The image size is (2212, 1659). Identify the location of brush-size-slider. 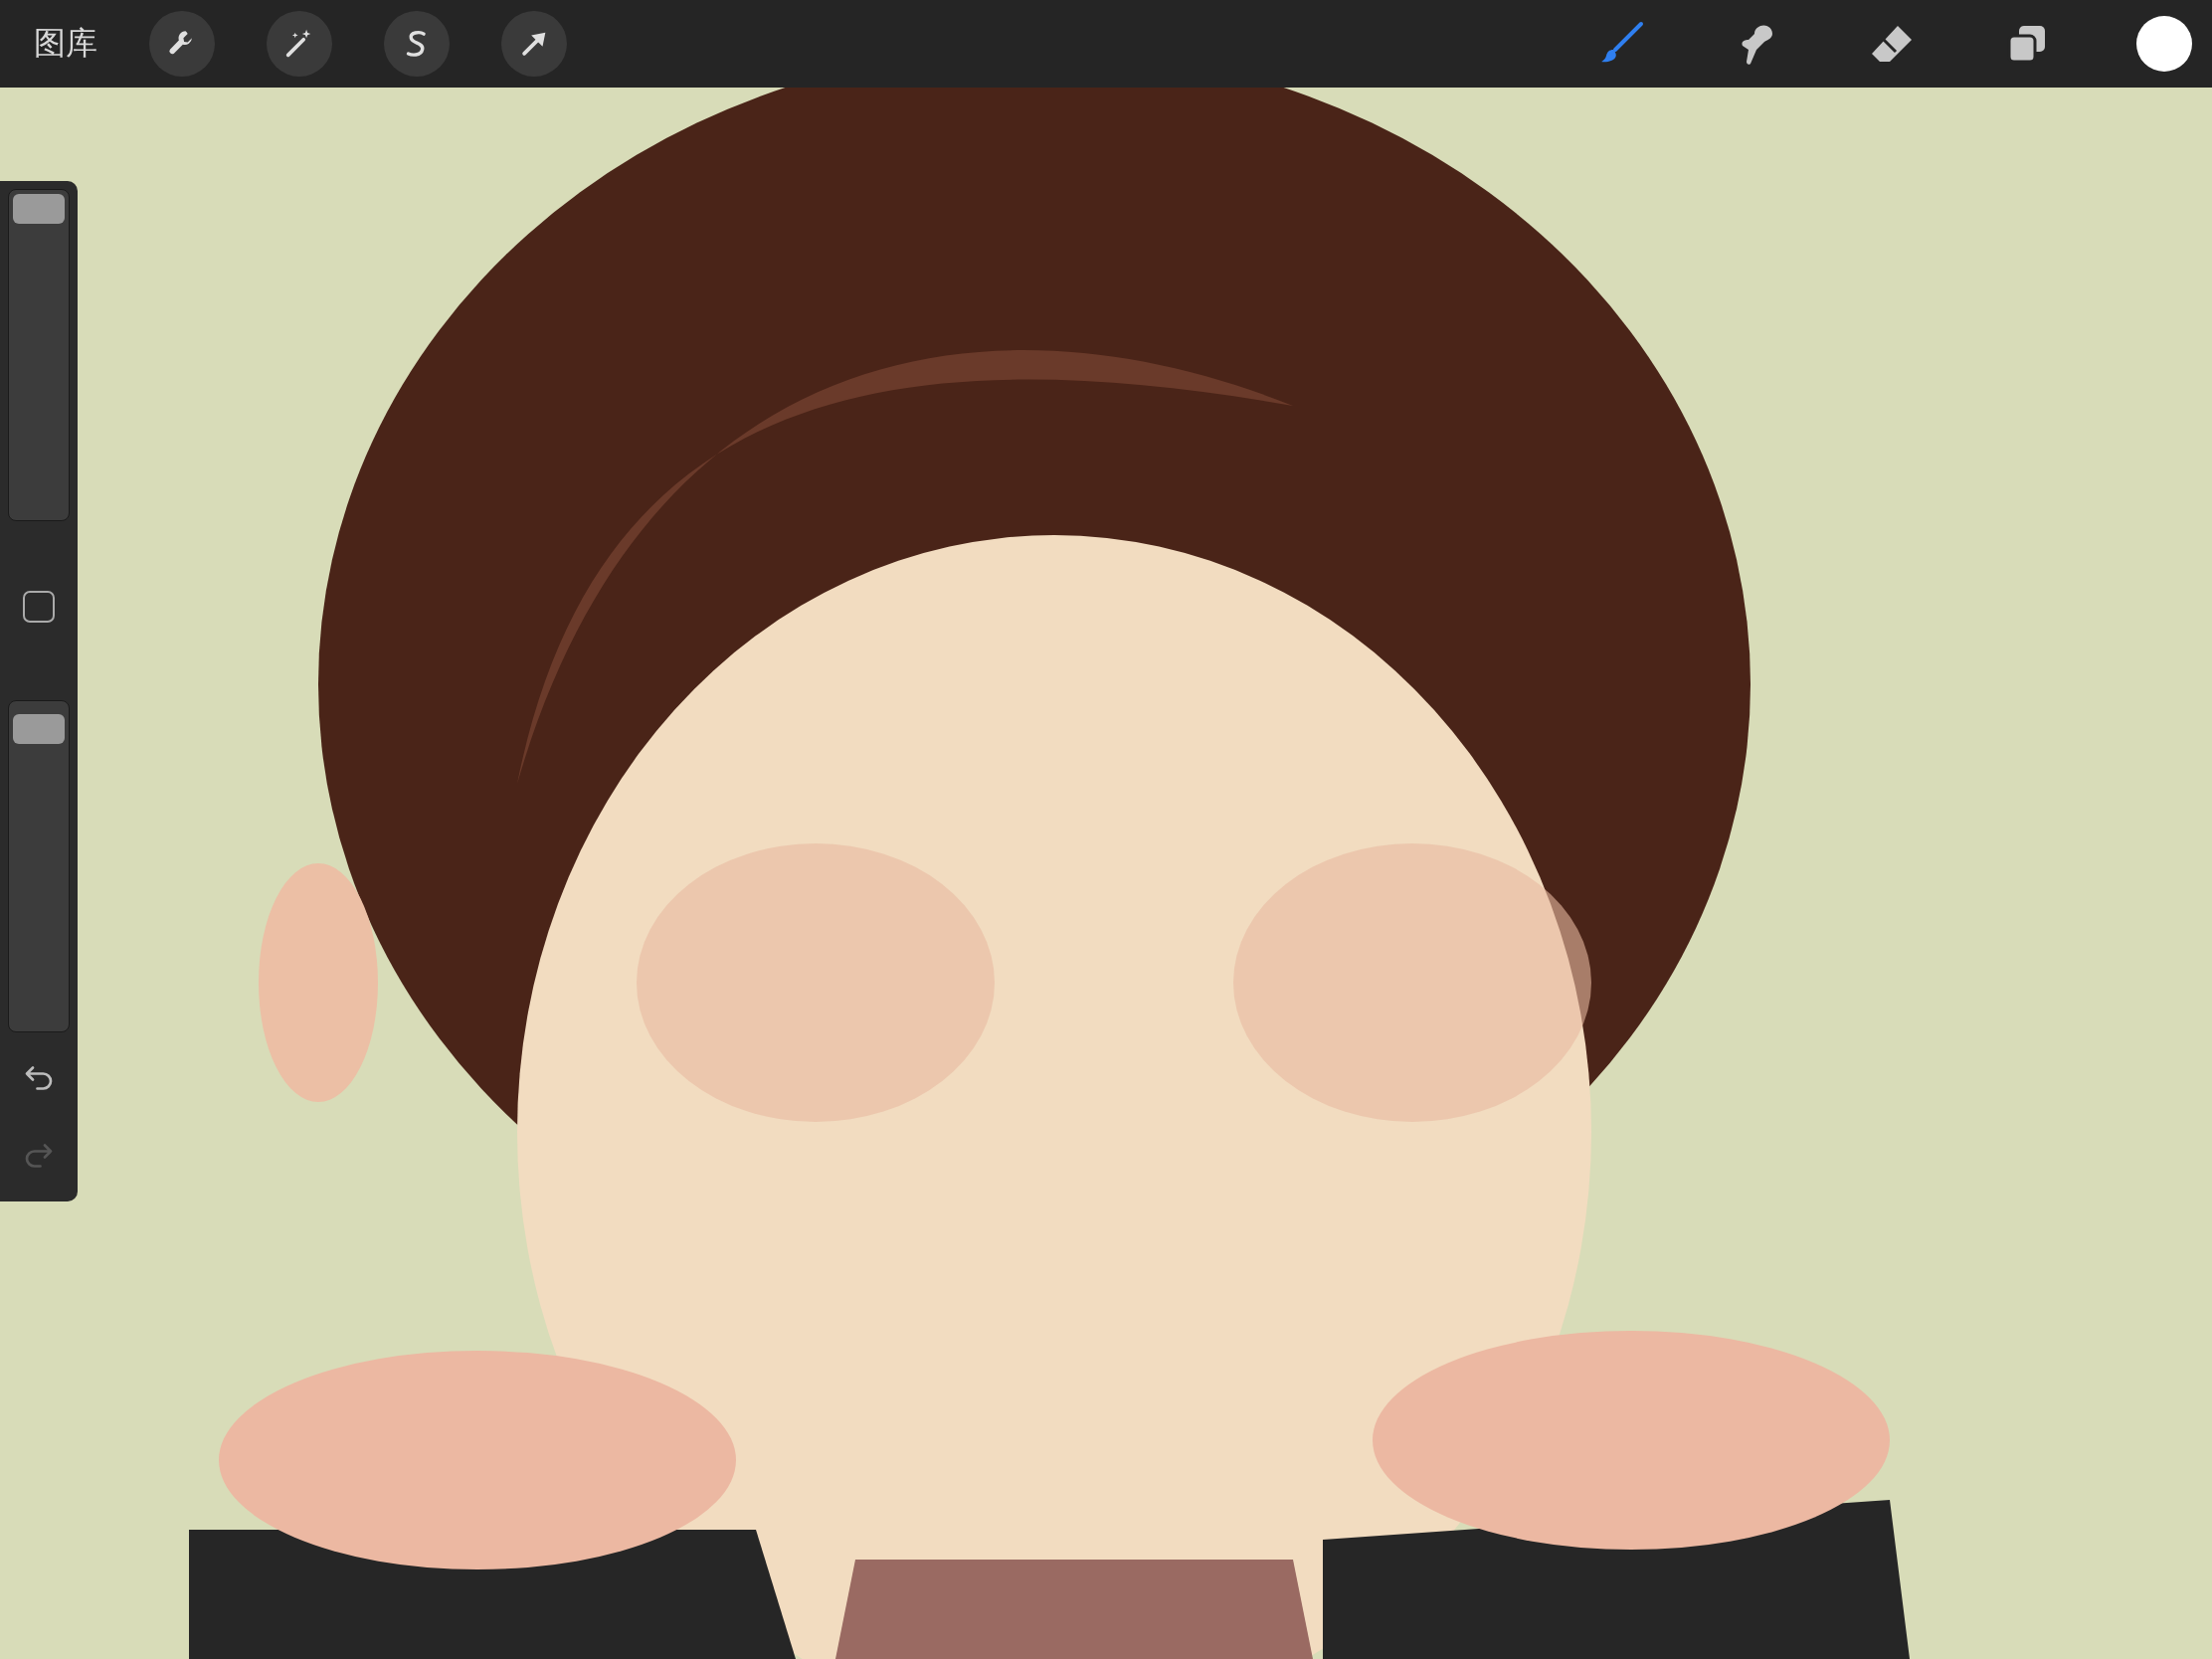
(39, 355).